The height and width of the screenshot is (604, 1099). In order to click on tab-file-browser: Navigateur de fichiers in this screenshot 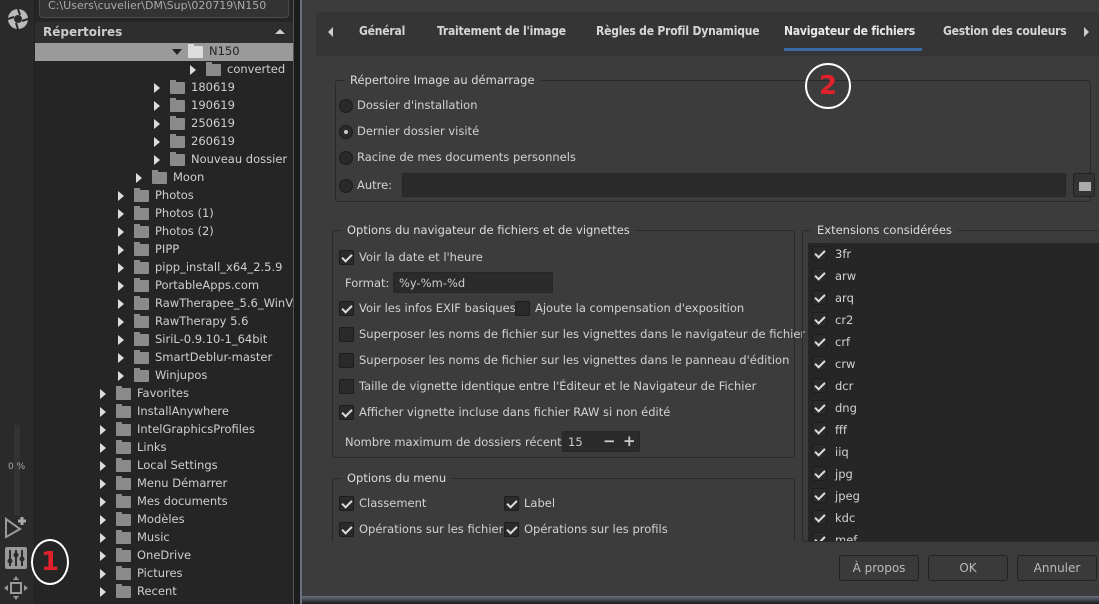, I will do `click(849, 31)`.